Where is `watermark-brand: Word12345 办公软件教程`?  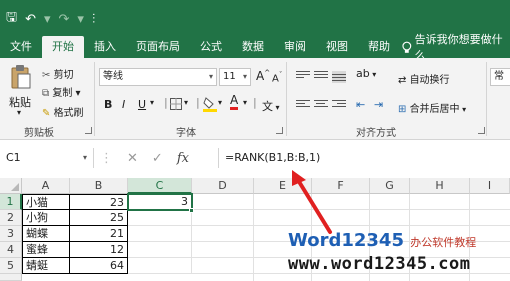 watermark-brand: Word12345 办公软件教程 is located at coordinates (382, 240).